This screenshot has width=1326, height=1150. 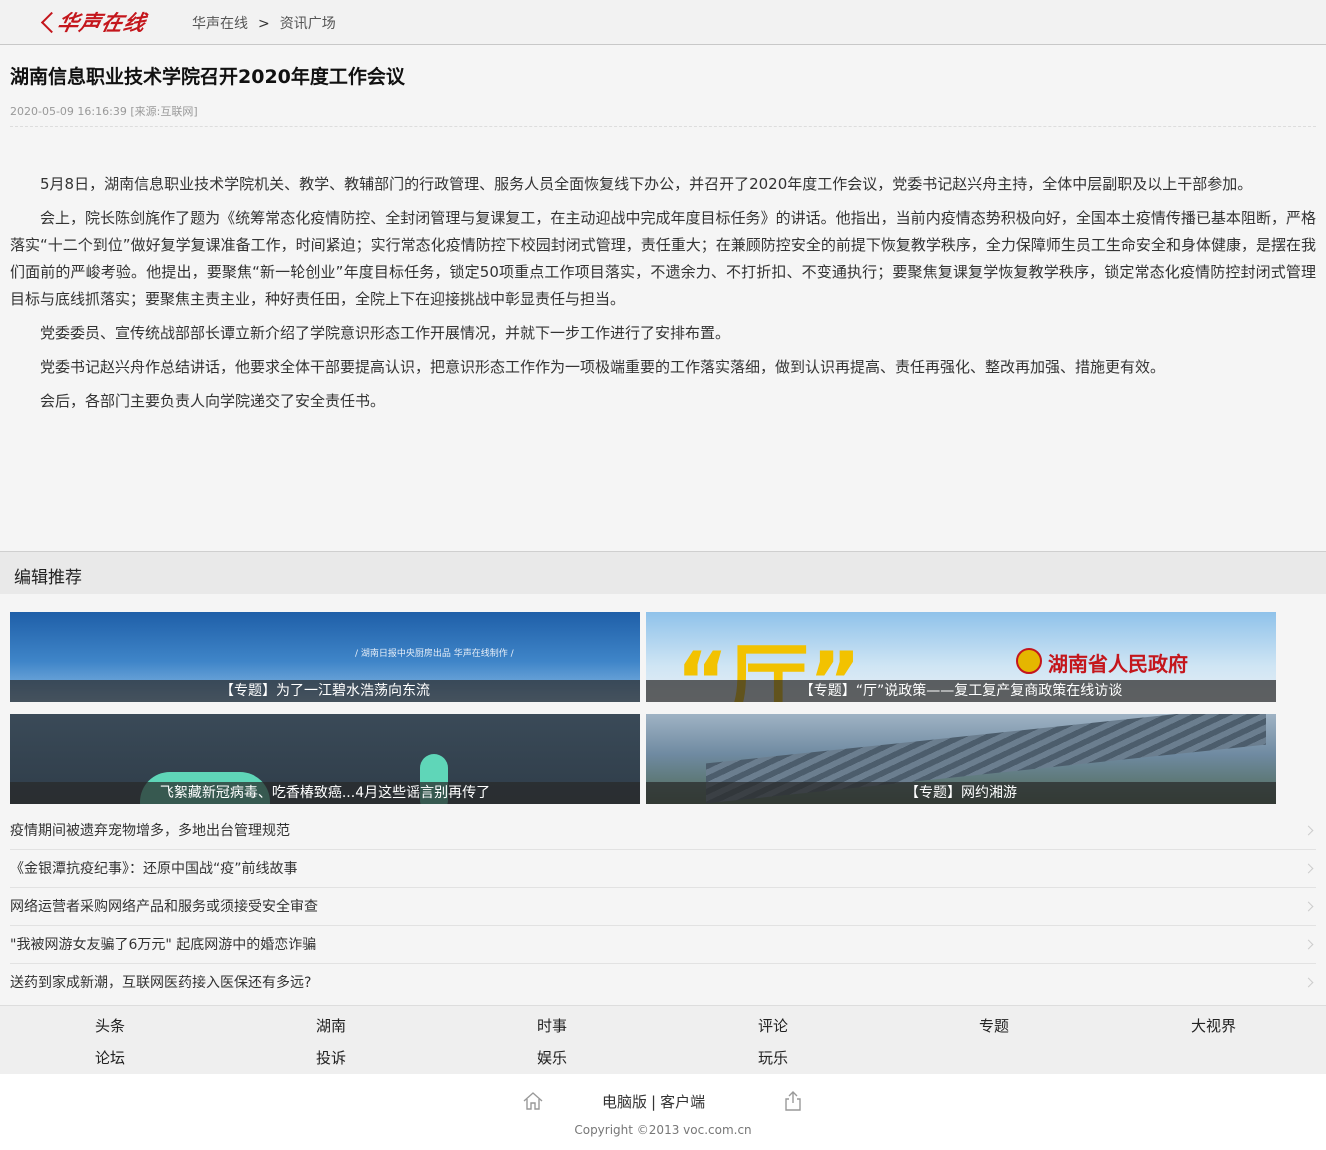 What do you see at coordinates (663, 831) in the screenshot?
I see `list-item: 疫情期间被遗弃宠物增多，多地出台管理规范` at bounding box center [663, 831].